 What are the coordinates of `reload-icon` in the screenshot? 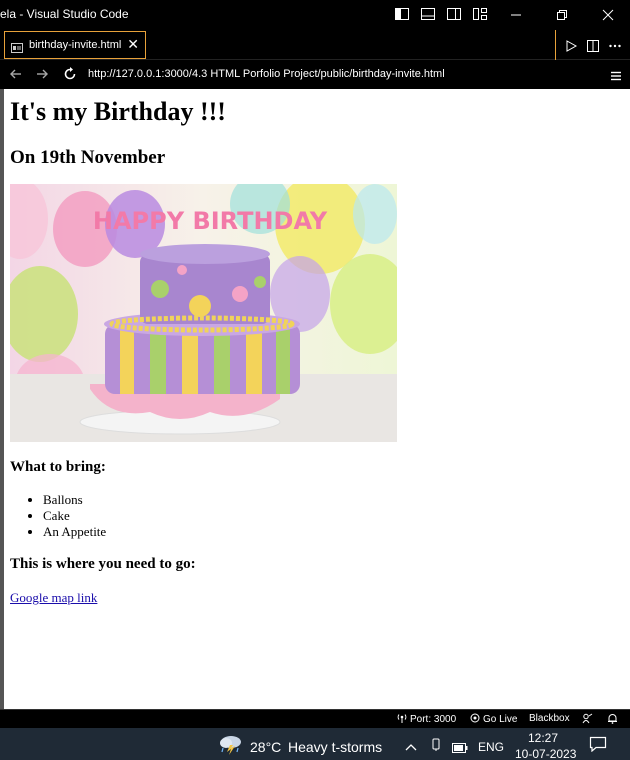 It's located at (70, 74).